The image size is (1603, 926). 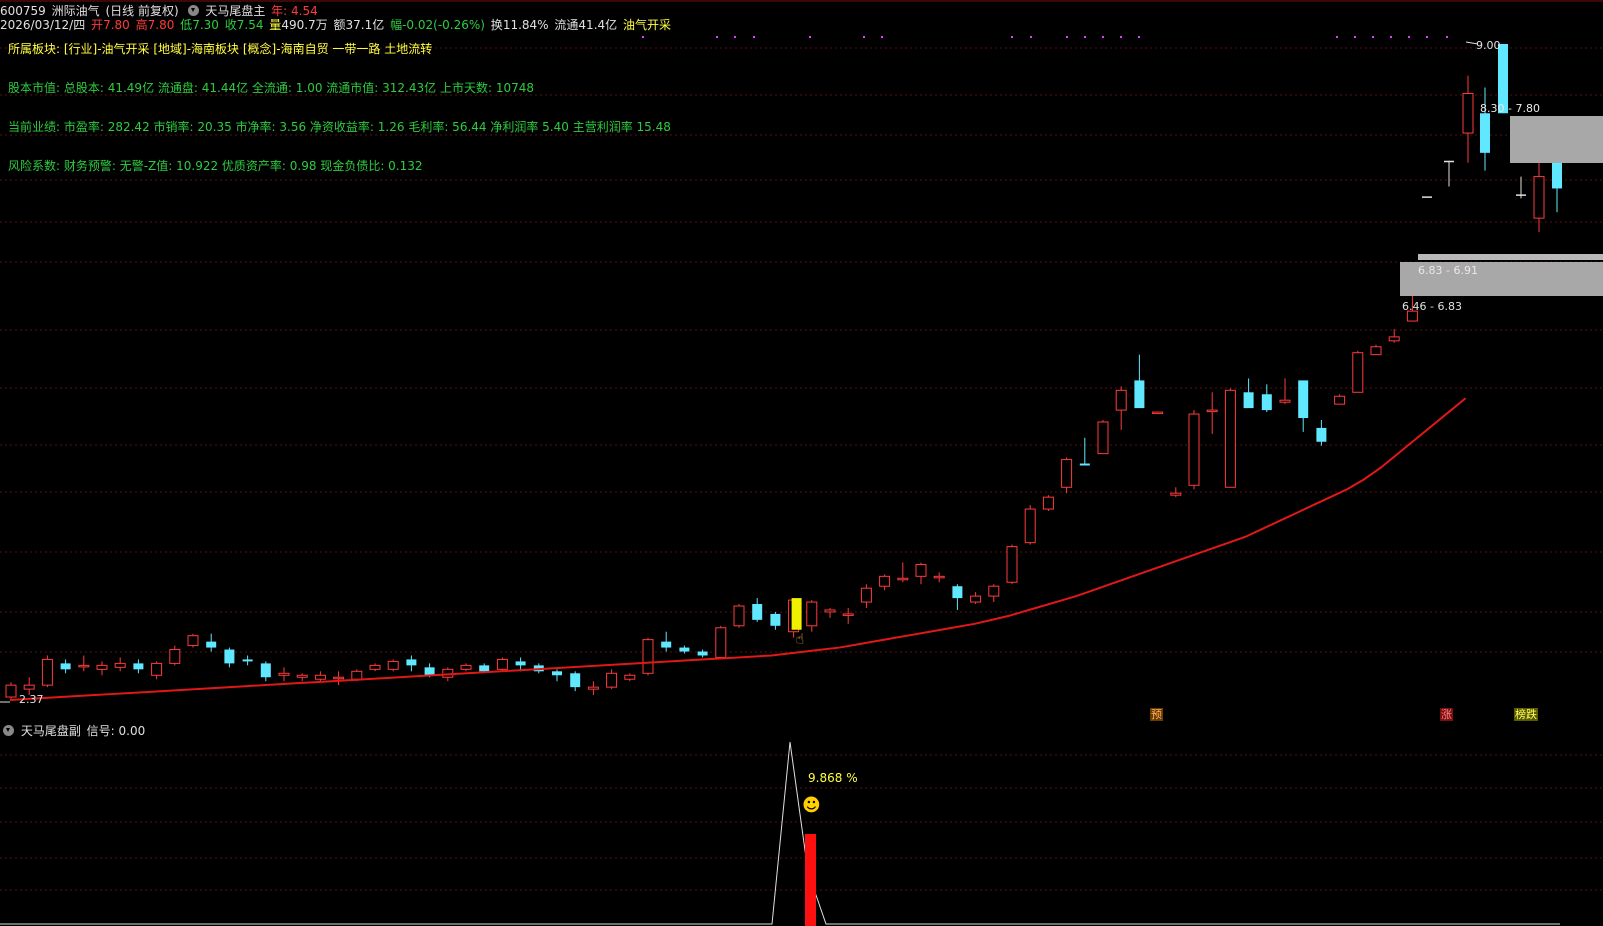 What do you see at coordinates (852, 778) in the screenshot?
I see `peak-unit: %` at bounding box center [852, 778].